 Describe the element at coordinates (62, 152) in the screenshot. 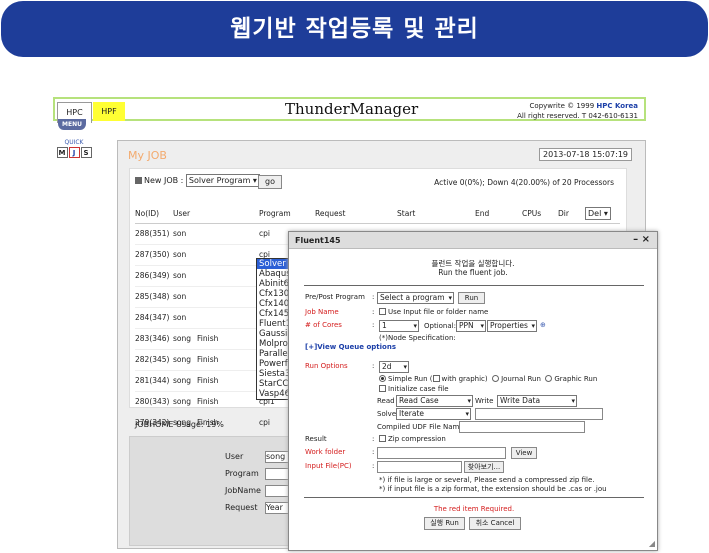

I see `quick-m-icon: M` at that location.